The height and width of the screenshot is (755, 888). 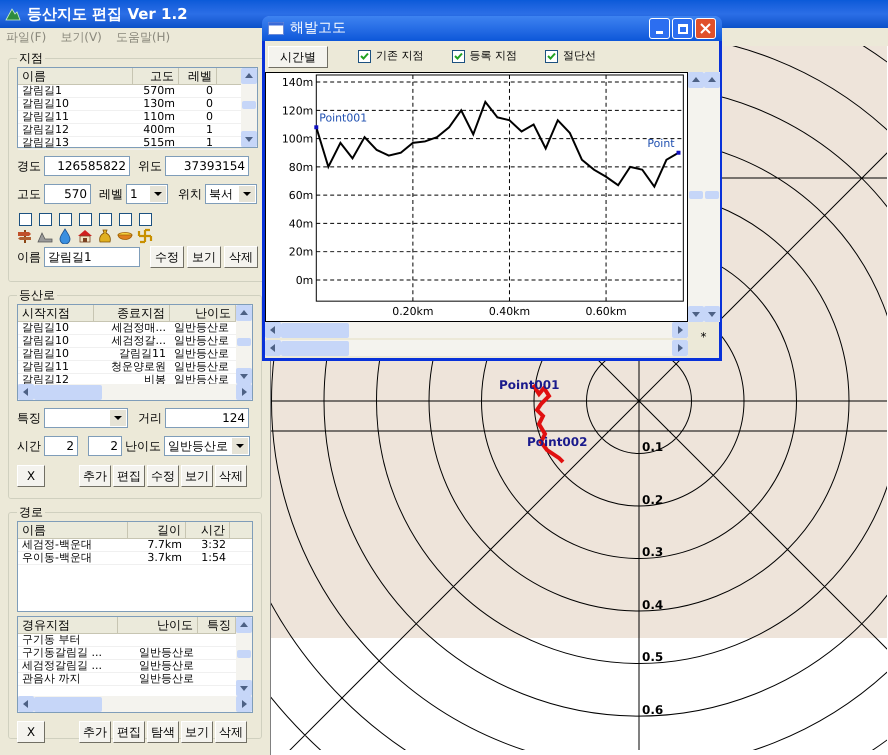 I want to click on dropdown-field: 북서, so click(x=231, y=194).